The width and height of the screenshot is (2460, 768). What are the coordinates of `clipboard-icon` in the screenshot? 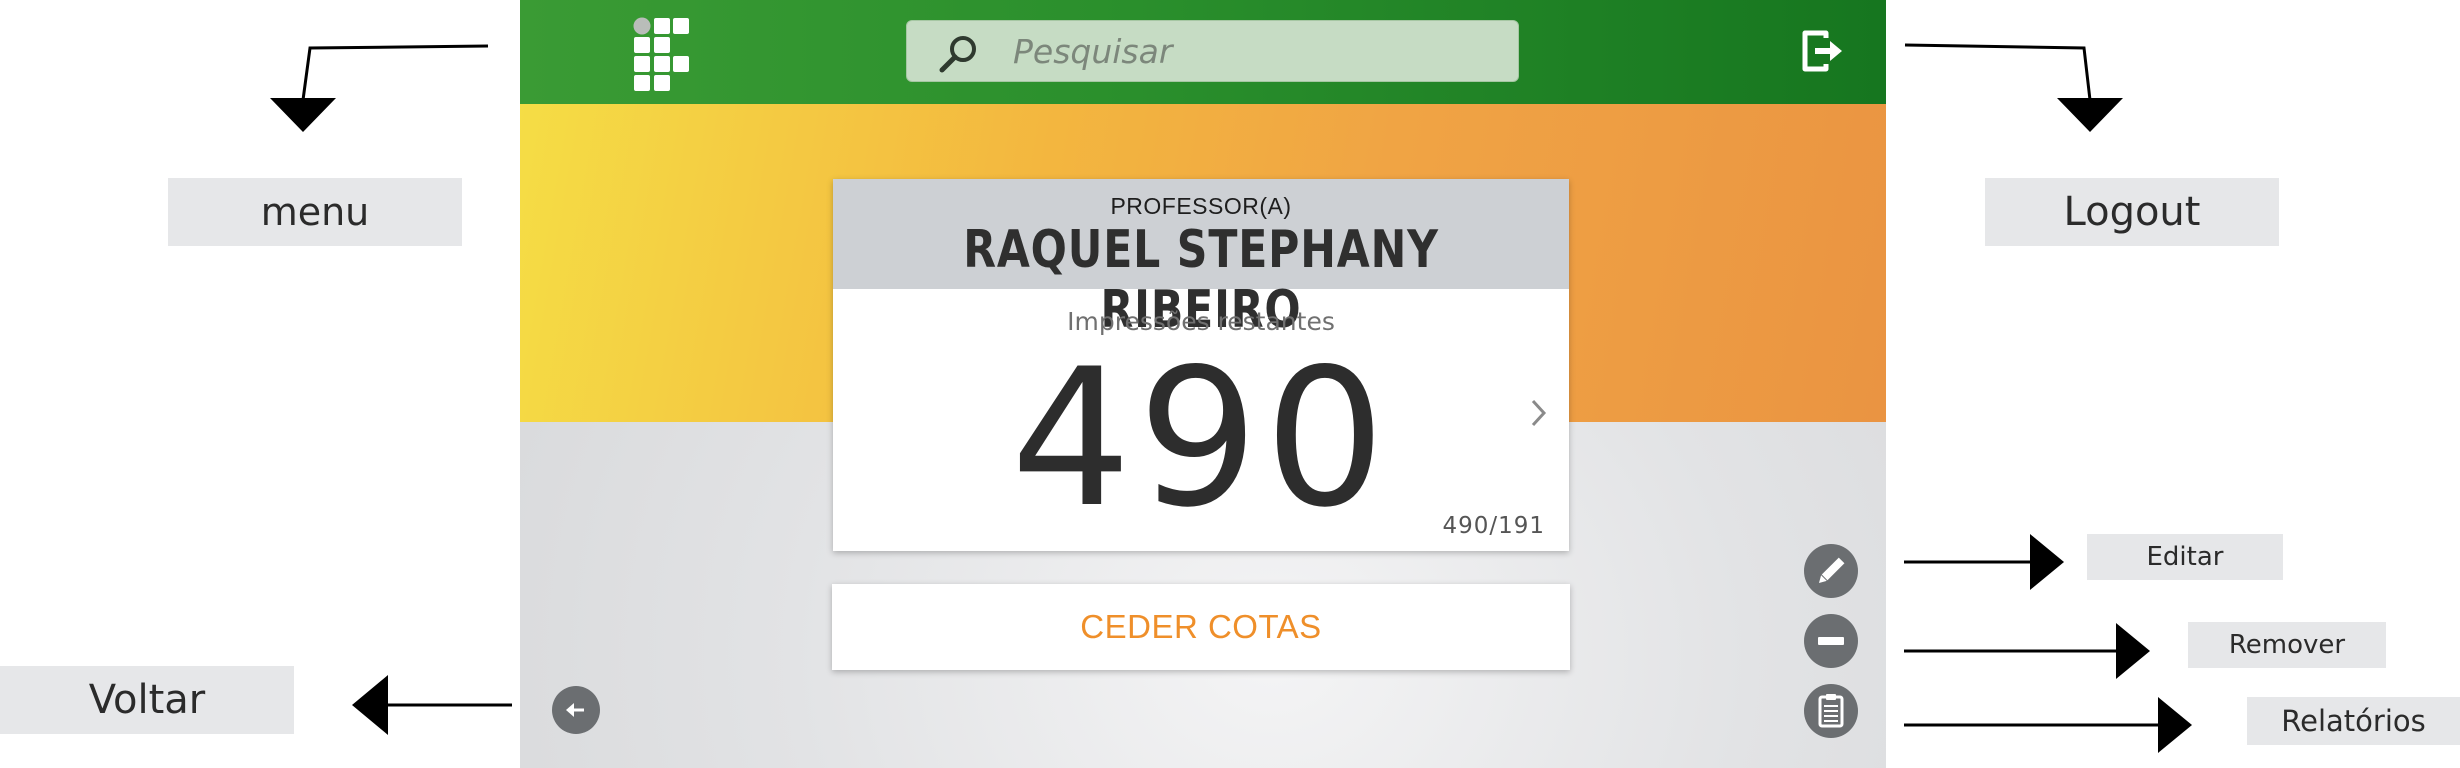 It's located at (1831, 711).